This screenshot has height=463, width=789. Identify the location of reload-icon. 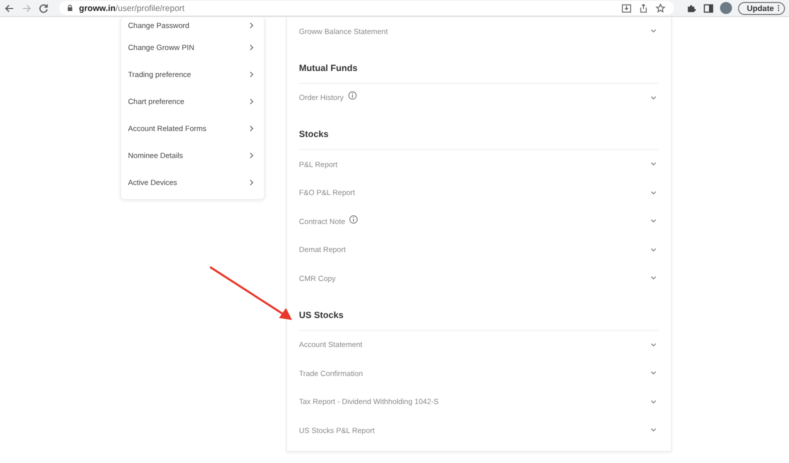
(43, 8).